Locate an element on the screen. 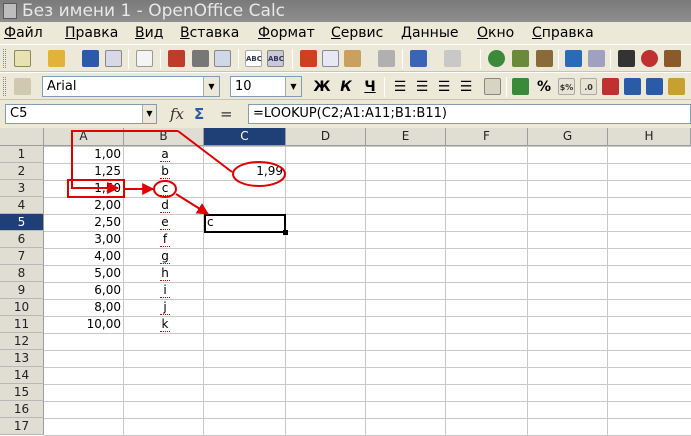  redo-icon is located at coordinates (452, 58).